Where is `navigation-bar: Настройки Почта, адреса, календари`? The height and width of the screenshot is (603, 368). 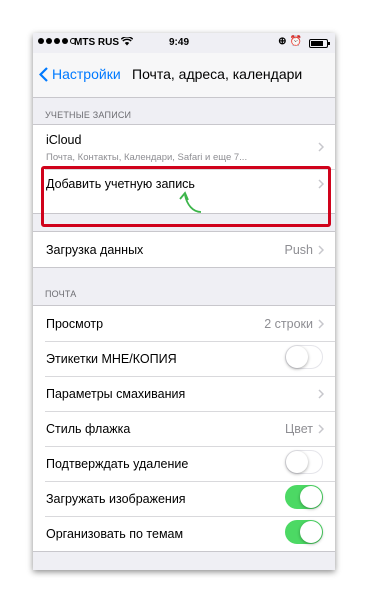 navigation-bar: Настройки Почта, адреса, календари is located at coordinates (184, 75).